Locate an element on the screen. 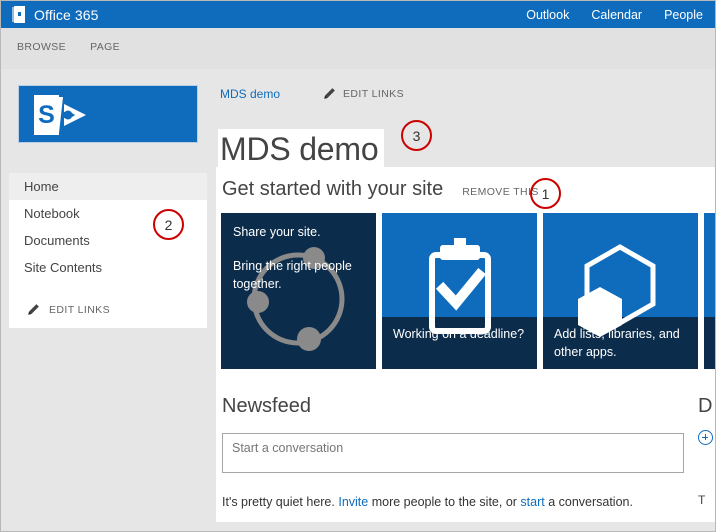 The height and width of the screenshot is (532, 716). invite-link: Invite is located at coordinates (353, 502).